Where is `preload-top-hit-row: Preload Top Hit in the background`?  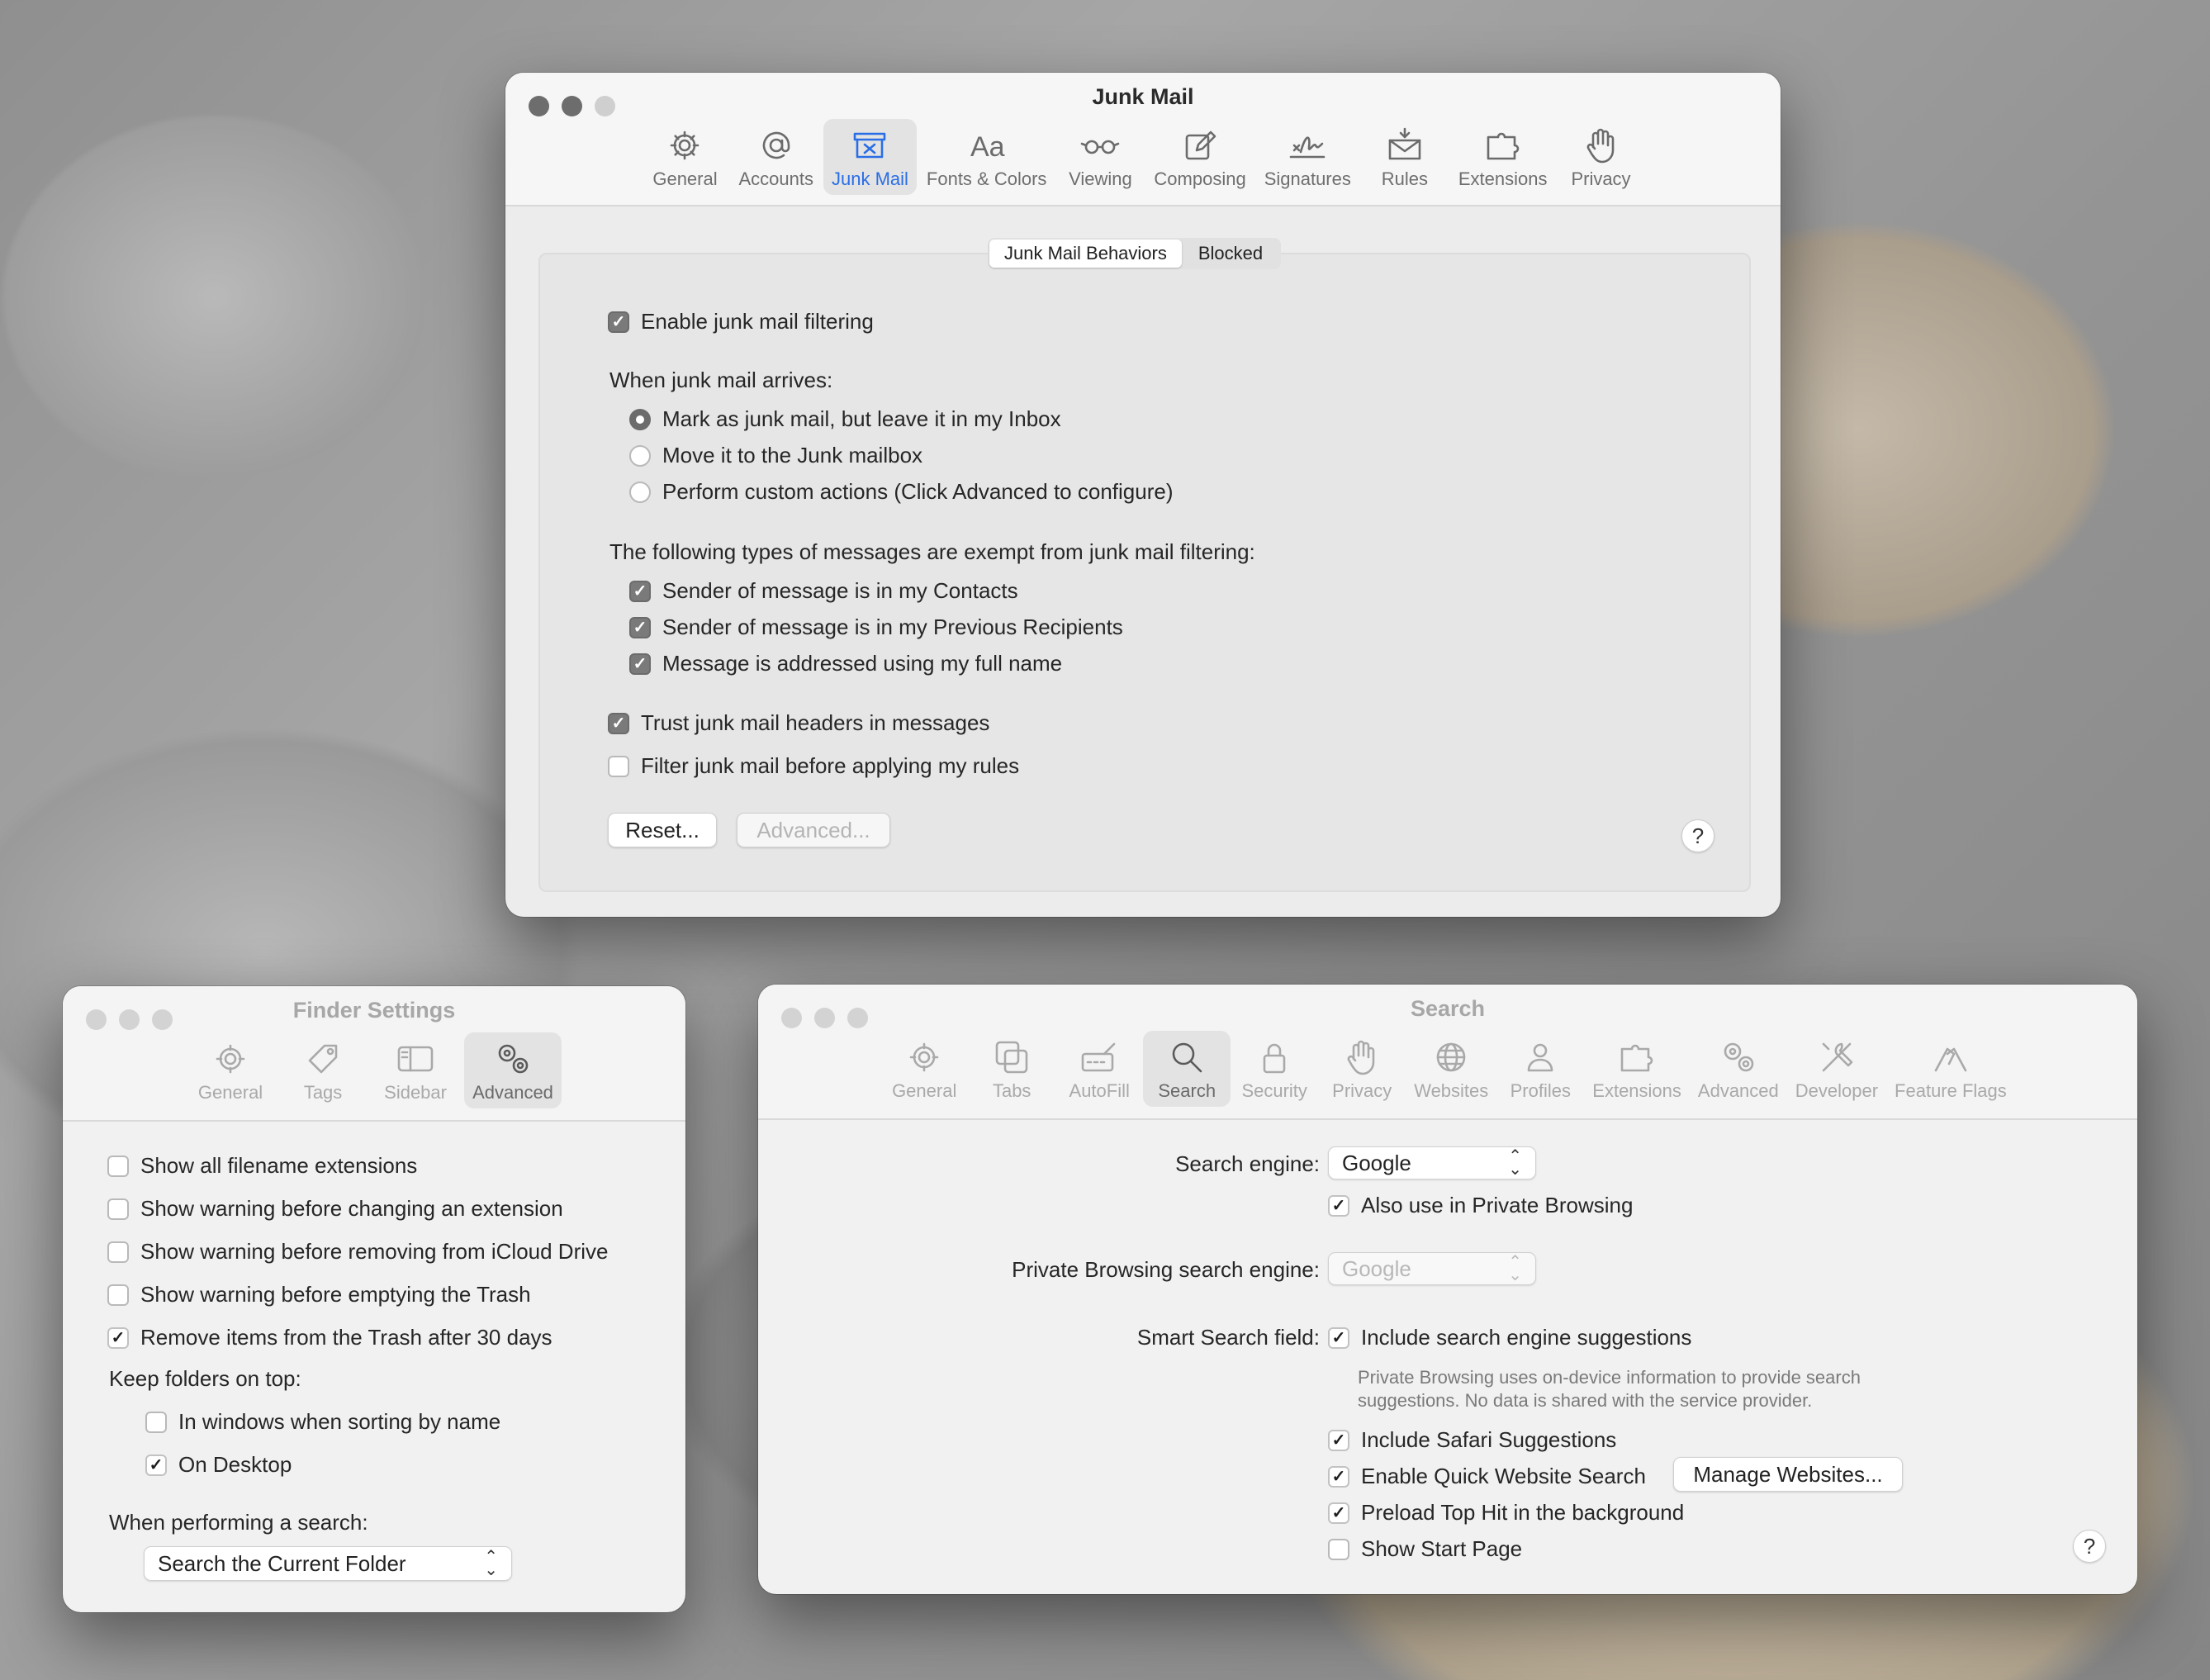
preload-top-hit-row: Preload Top Hit in the background is located at coordinates (1506, 1513).